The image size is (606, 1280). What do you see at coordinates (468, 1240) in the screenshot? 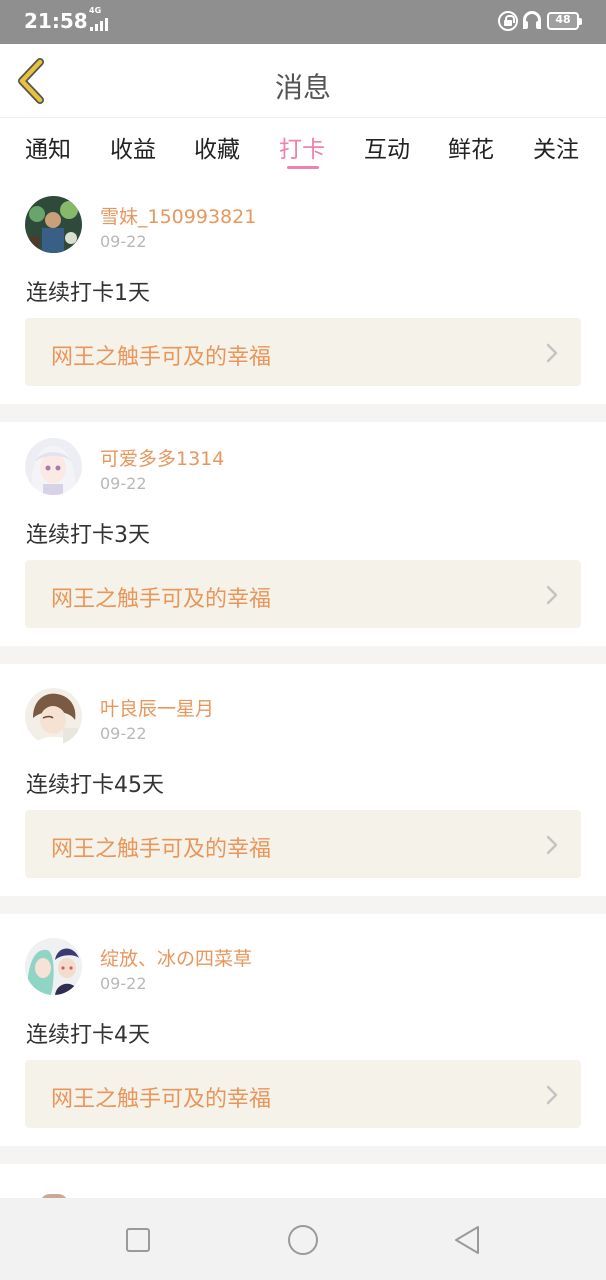
I see `triangle-back-icon` at bounding box center [468, 1240].